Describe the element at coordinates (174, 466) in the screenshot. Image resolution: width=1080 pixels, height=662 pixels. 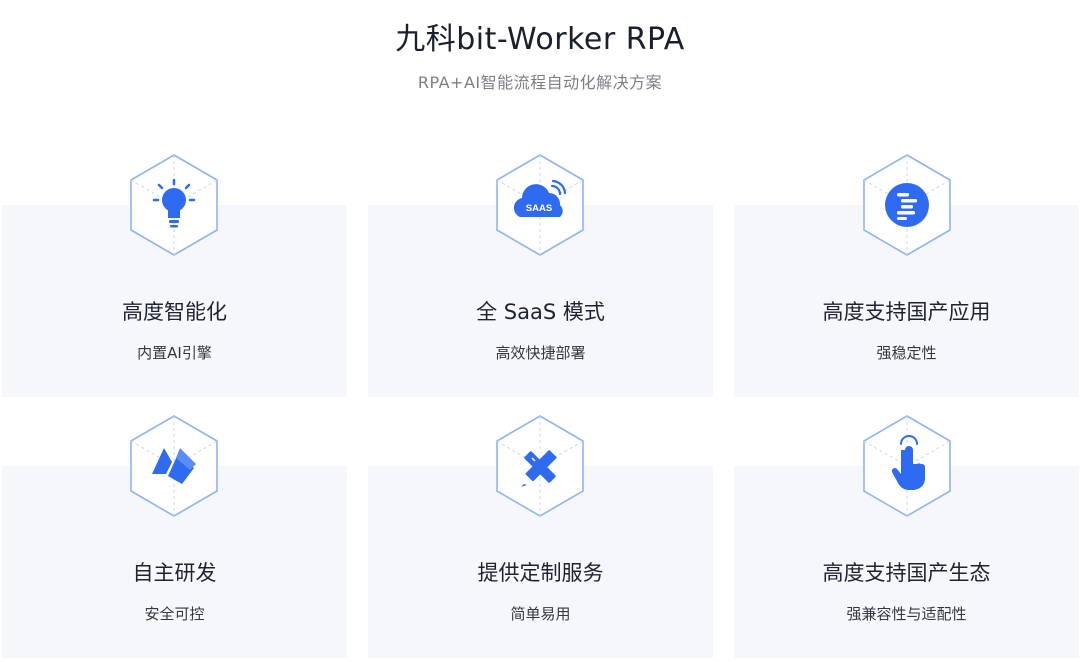
I see `hex-badge-self-developed` at that location.